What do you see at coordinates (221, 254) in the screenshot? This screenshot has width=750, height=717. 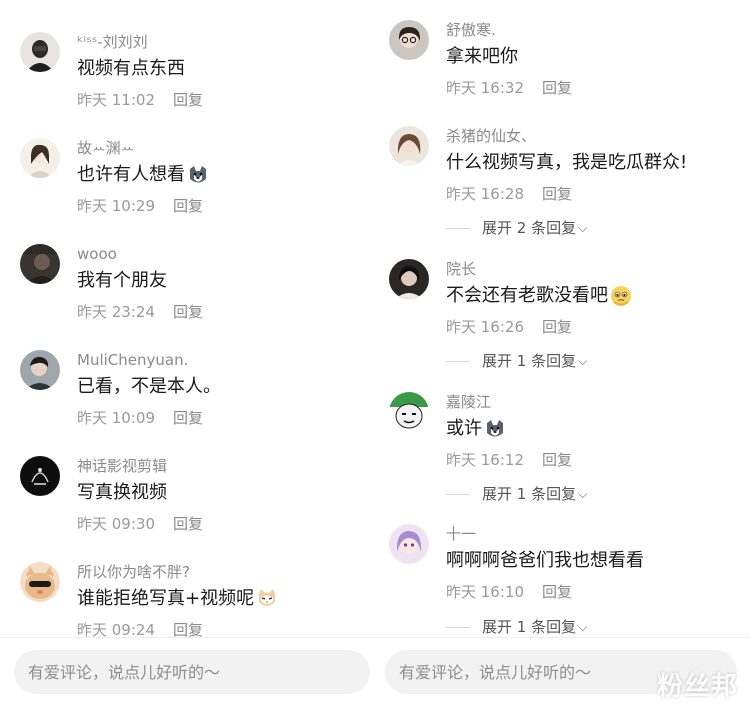 I see `username: wooo` at bounding box center [221, 254].